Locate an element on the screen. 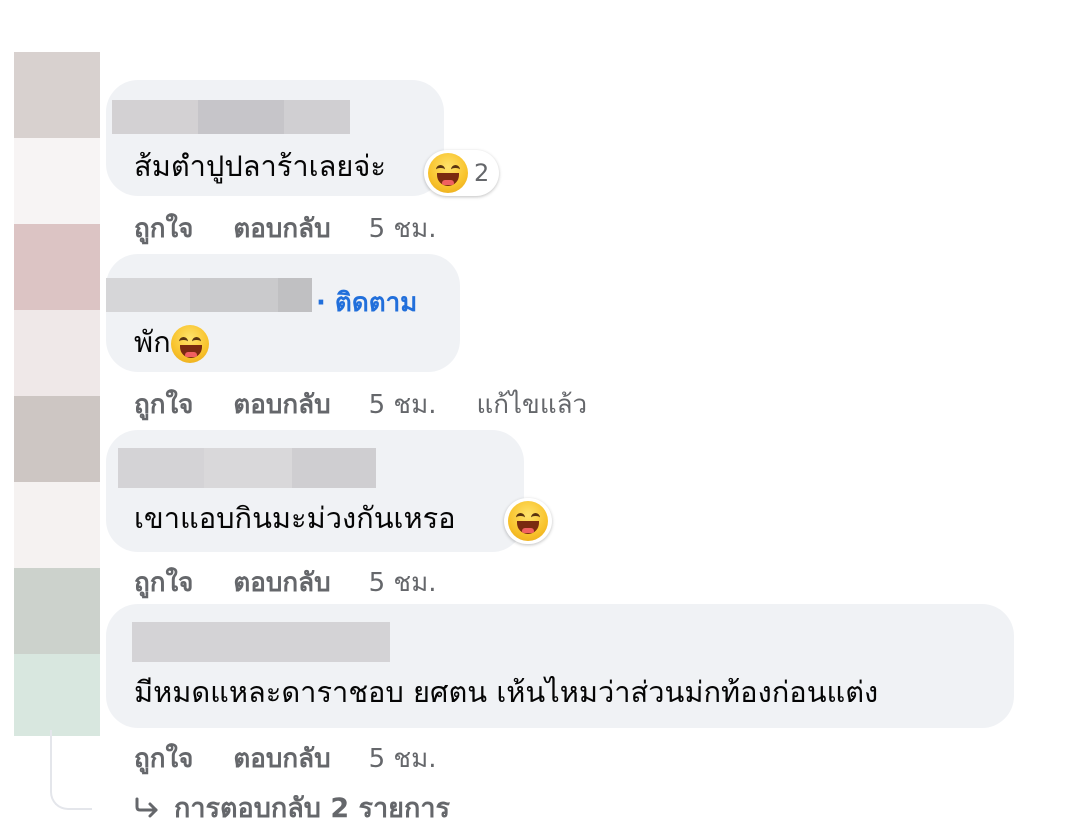  comment-actions: ถูกใจ ตอบกลับ 5 ชม. แก้ไขแล้ว is located at coordinates (360, 404).